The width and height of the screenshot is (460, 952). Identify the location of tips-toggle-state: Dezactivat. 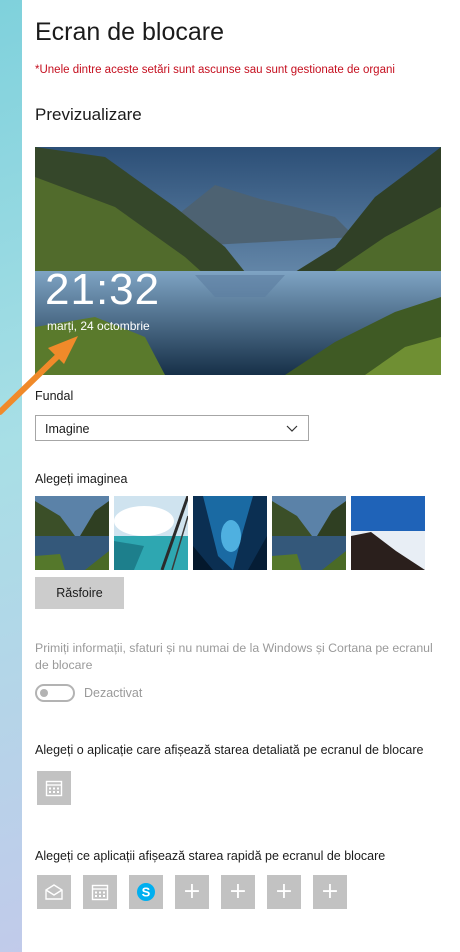
(113, 693).